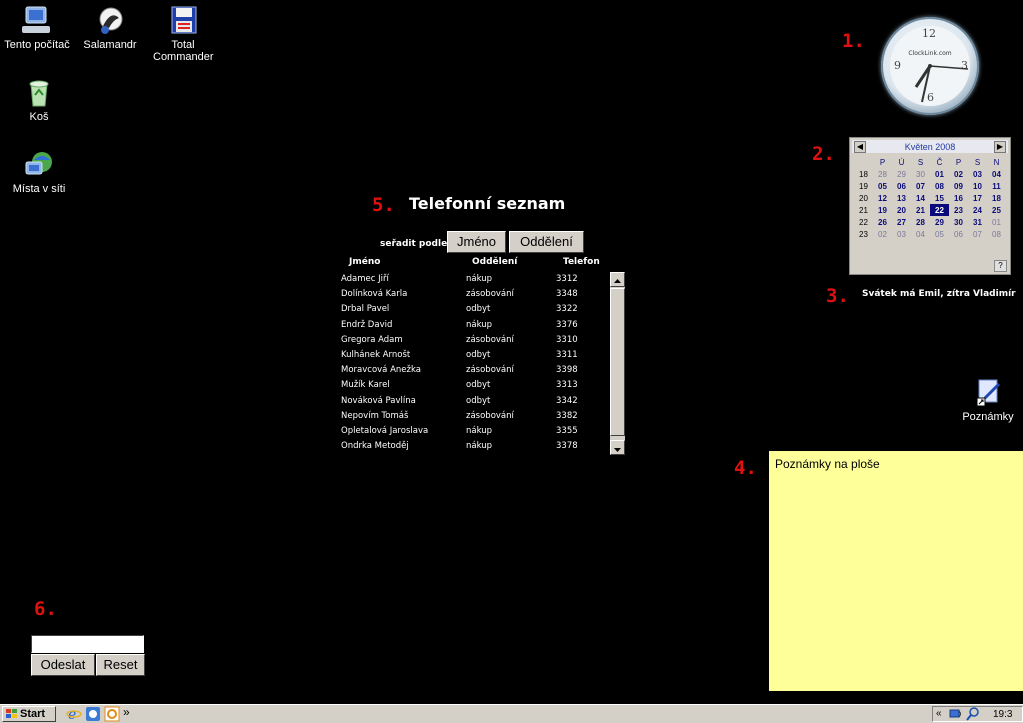  I want to click on contact-name: Adamec Jiří, so click(365, 279).